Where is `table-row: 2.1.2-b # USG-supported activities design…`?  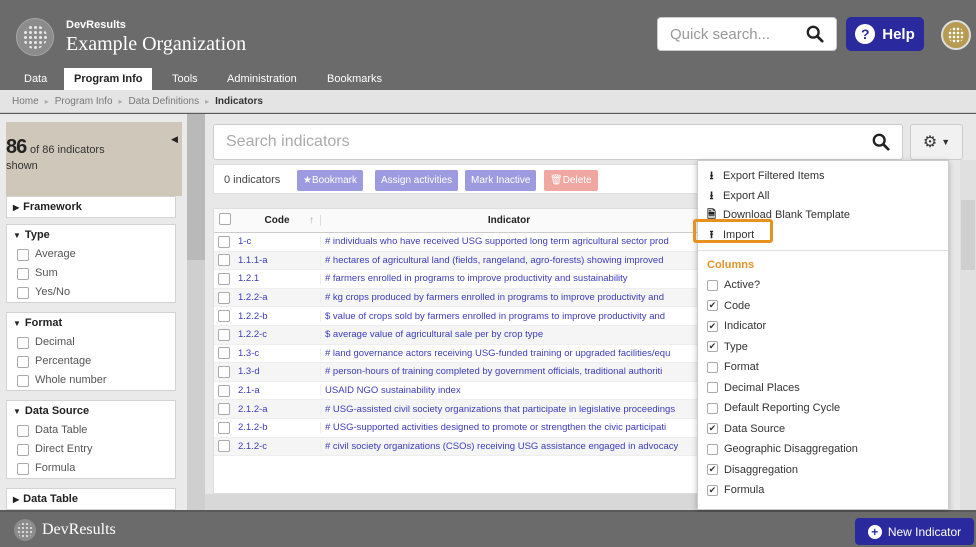
table-row: 2.1.2-b # USG-supported activities design… is located at coordinates (455, 428).